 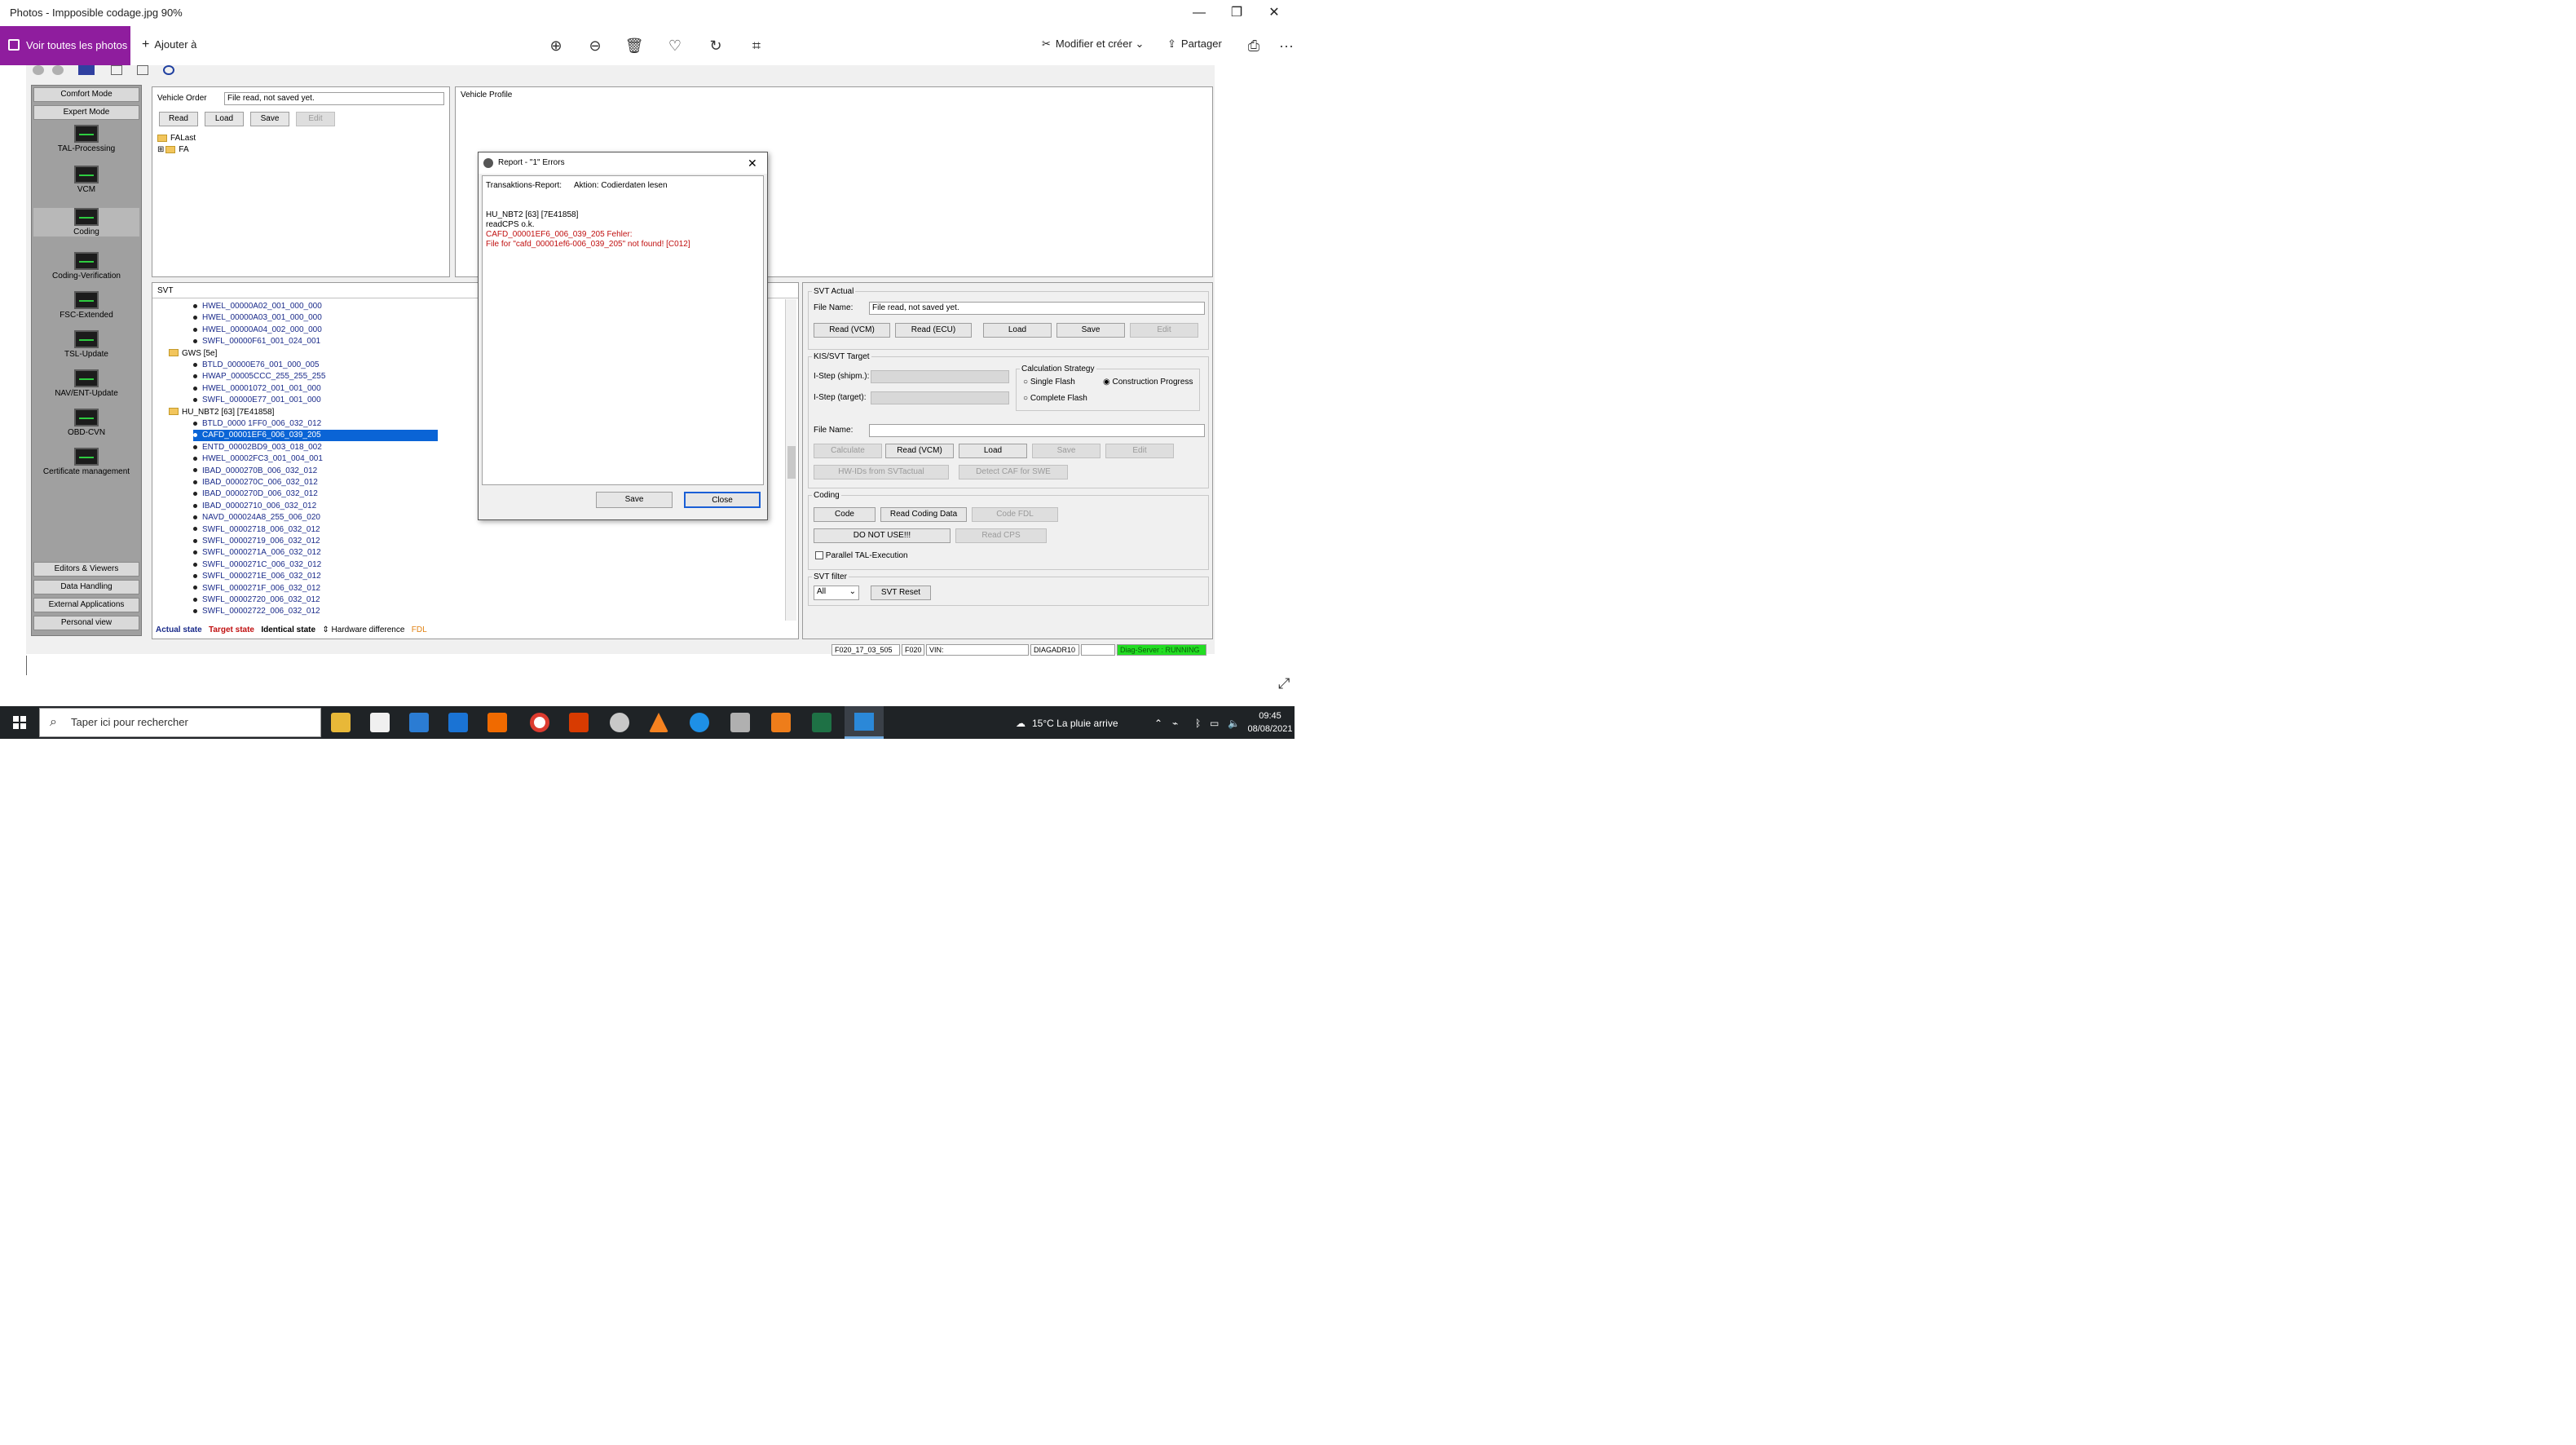 I want to click on svt-tree-item: SWFL_0000271A_006_032_012, so click(x=257, y=553).